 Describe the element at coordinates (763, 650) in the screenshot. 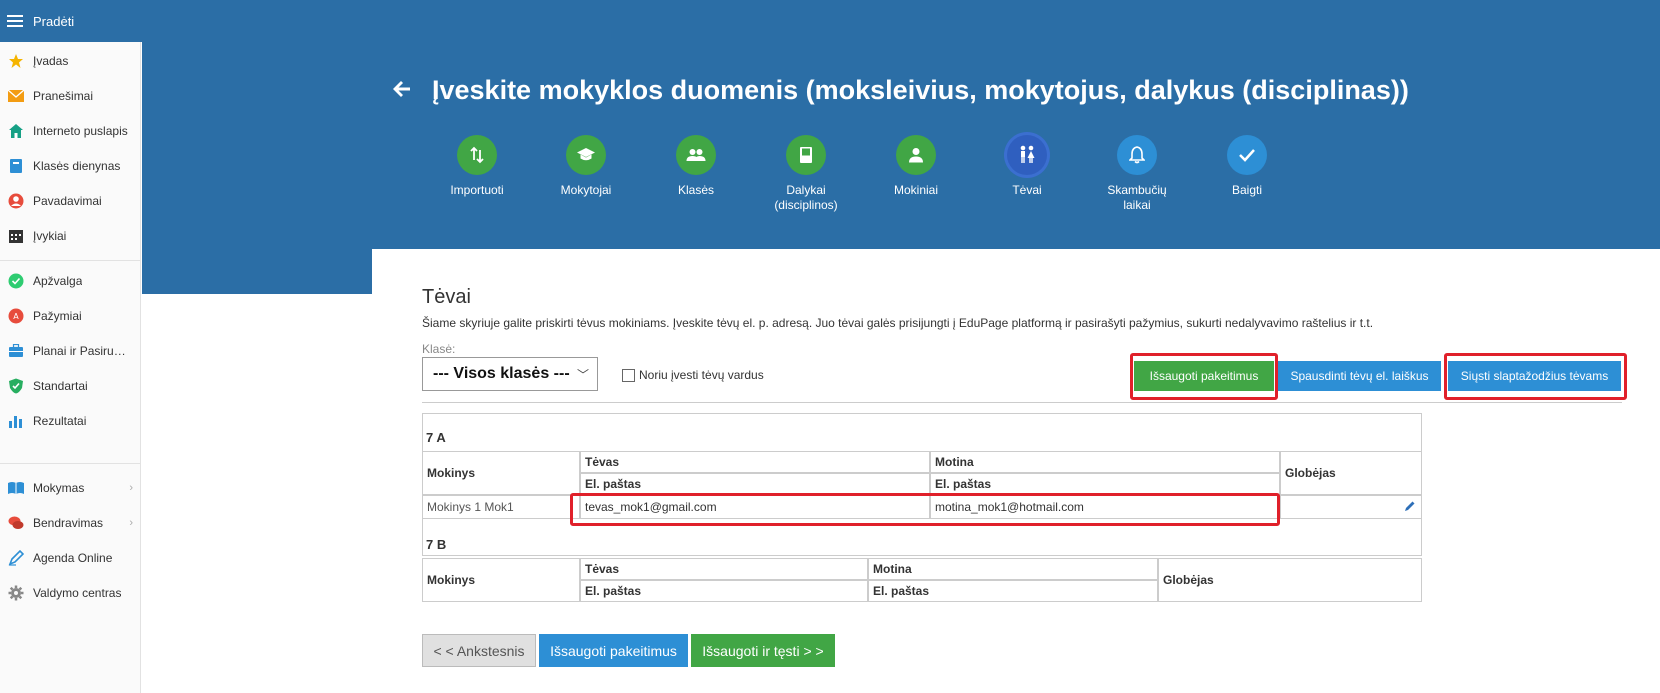

I see `save-and-continue-button: Išsaugoti ir tęsti > >` at that location.